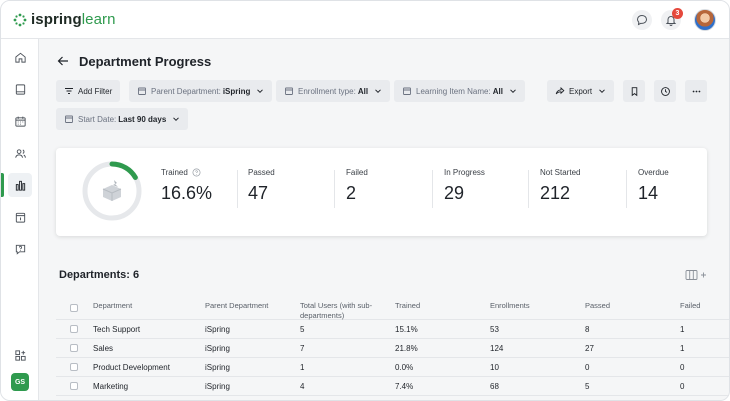 The image size is (730, 401). I want to click on page-title: Department Progress, so click(145, 61).